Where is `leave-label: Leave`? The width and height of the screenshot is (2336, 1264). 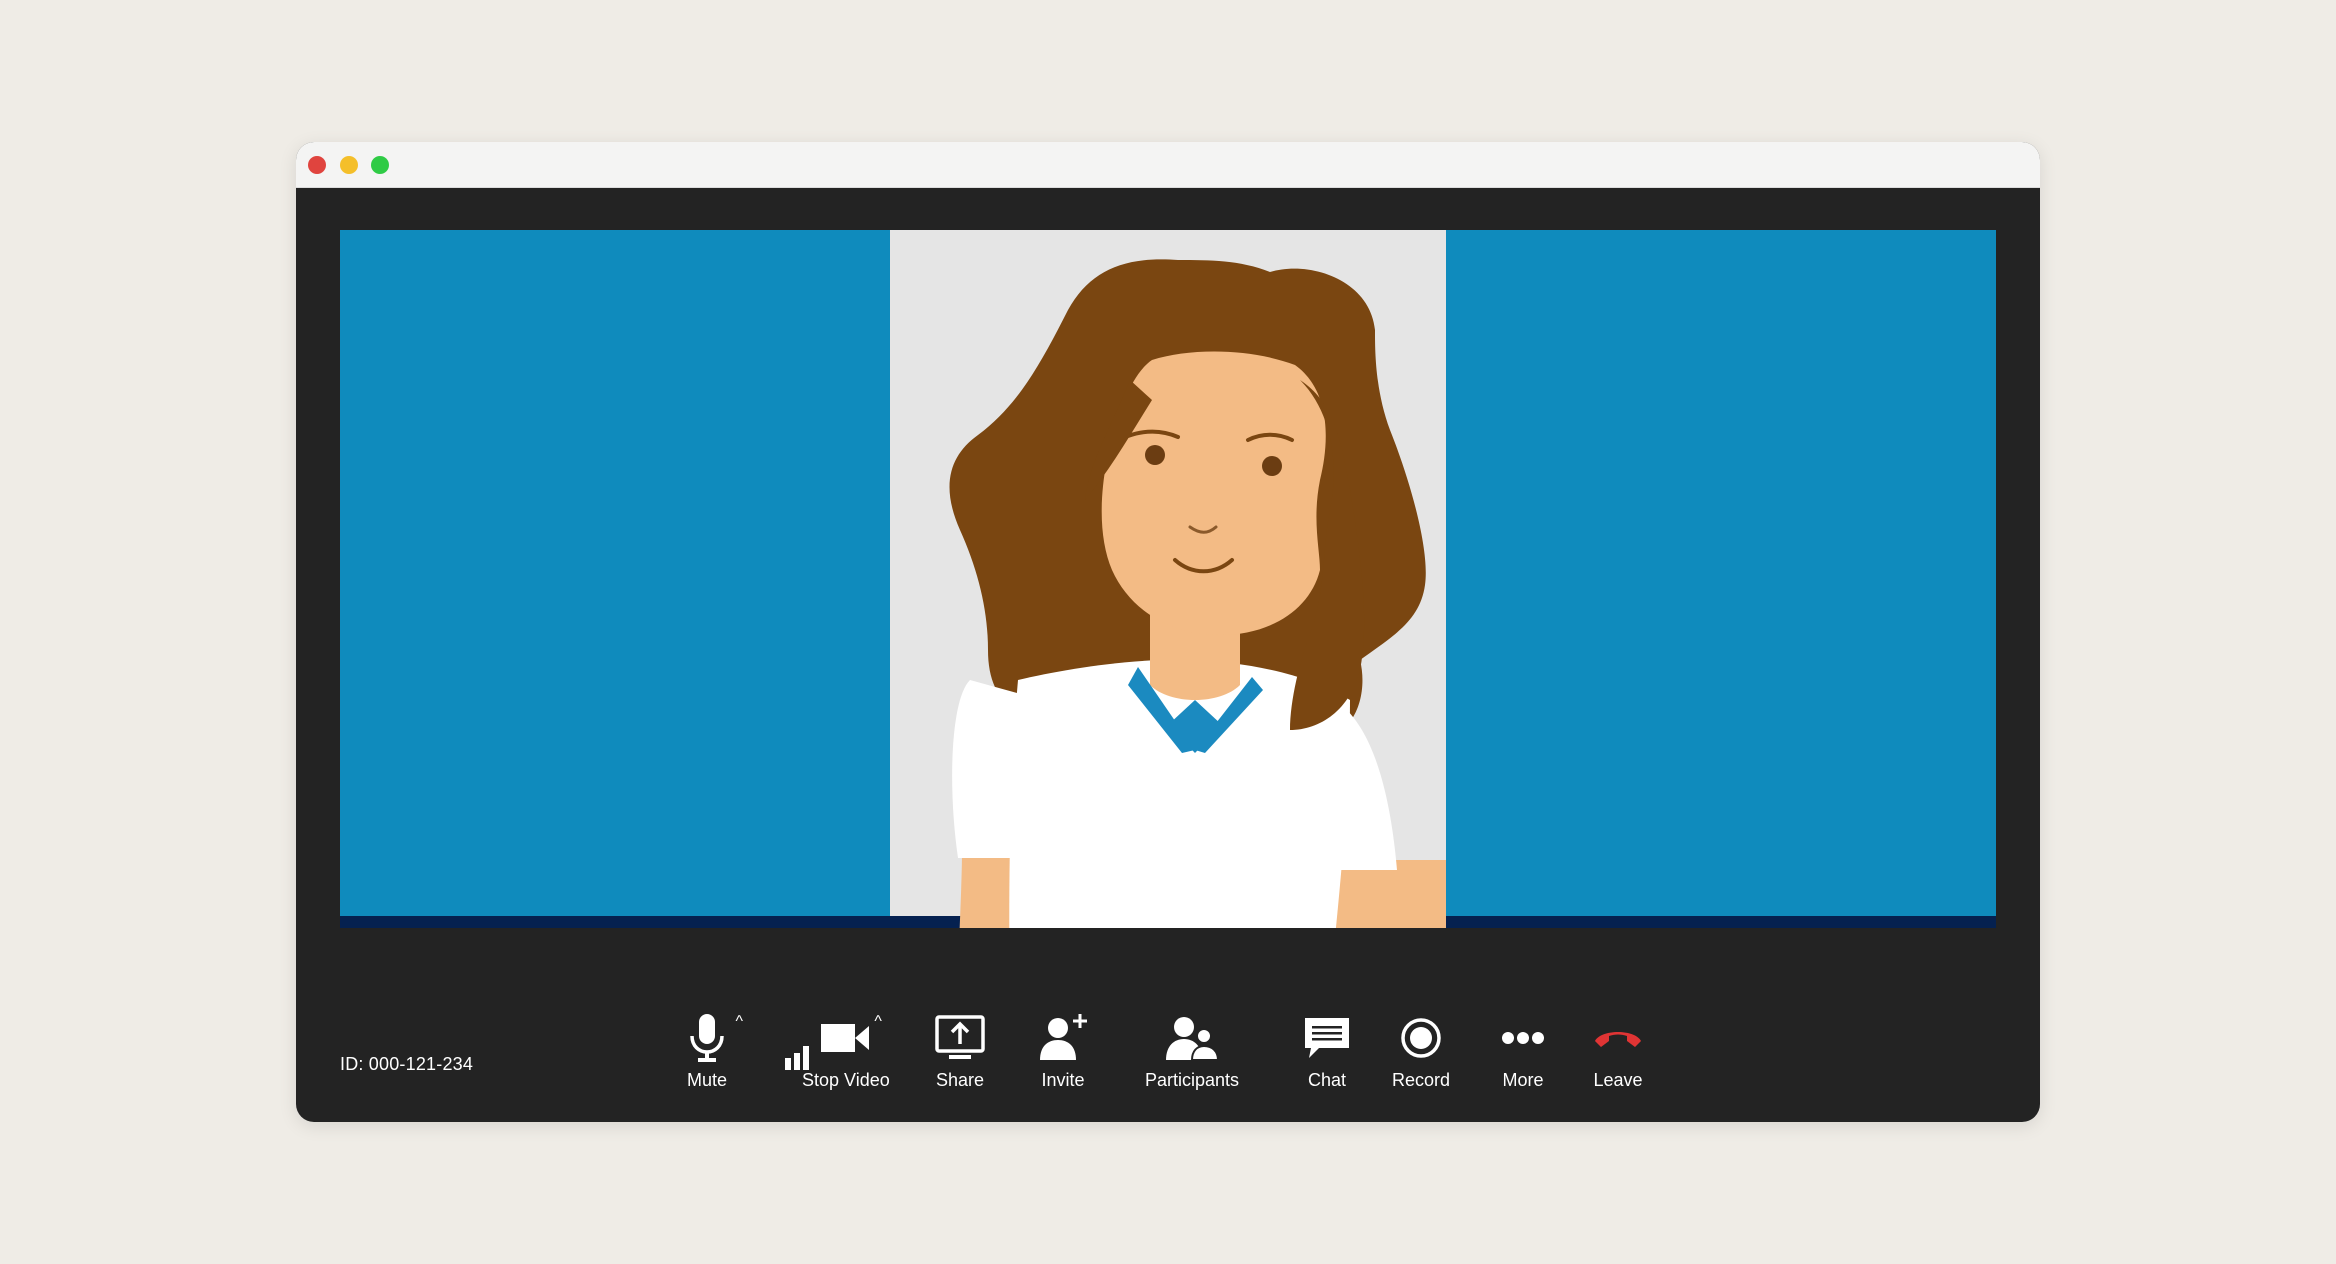 leave-label: Leave is located at coordinates (1618, 1080).